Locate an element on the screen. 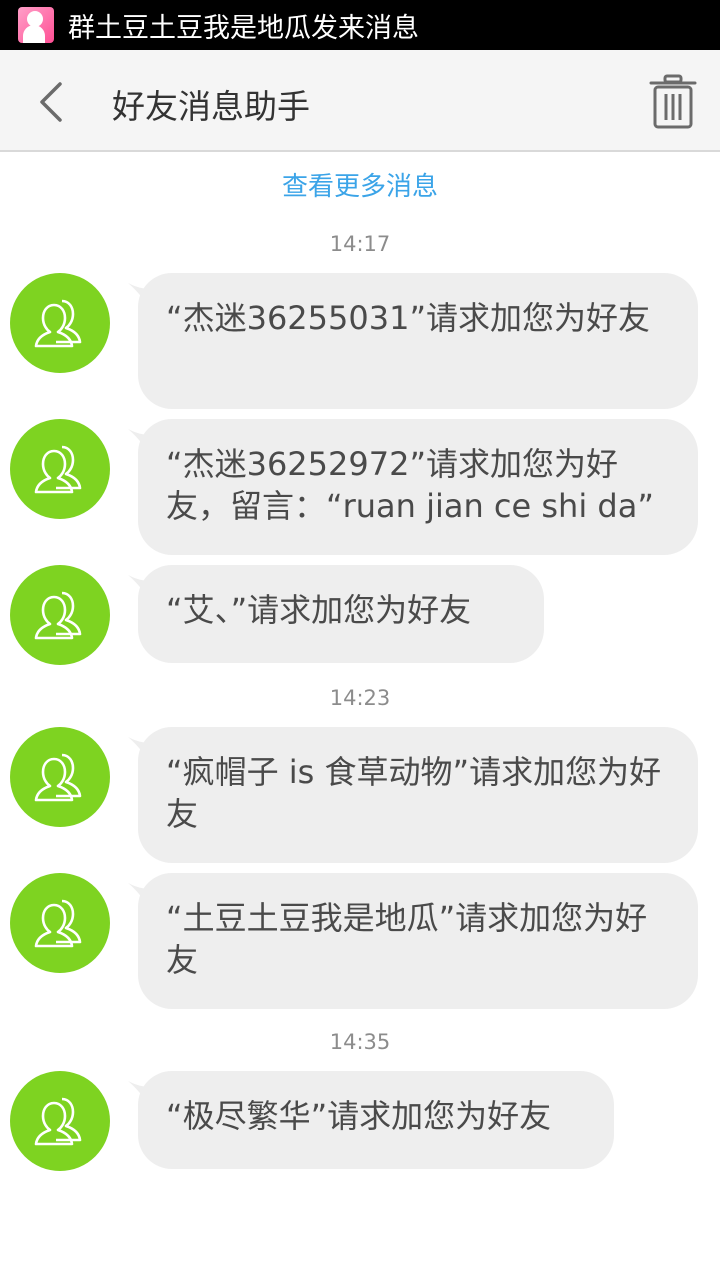 This screenshot has width=720, height=1280. page-title: 好友消息助手 is located at coordinates (211, 106).